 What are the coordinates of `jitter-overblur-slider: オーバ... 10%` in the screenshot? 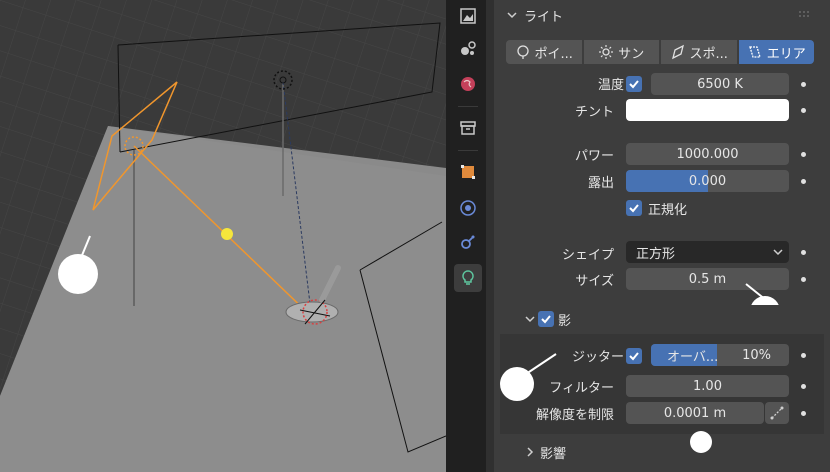 It's located at (720, 355).